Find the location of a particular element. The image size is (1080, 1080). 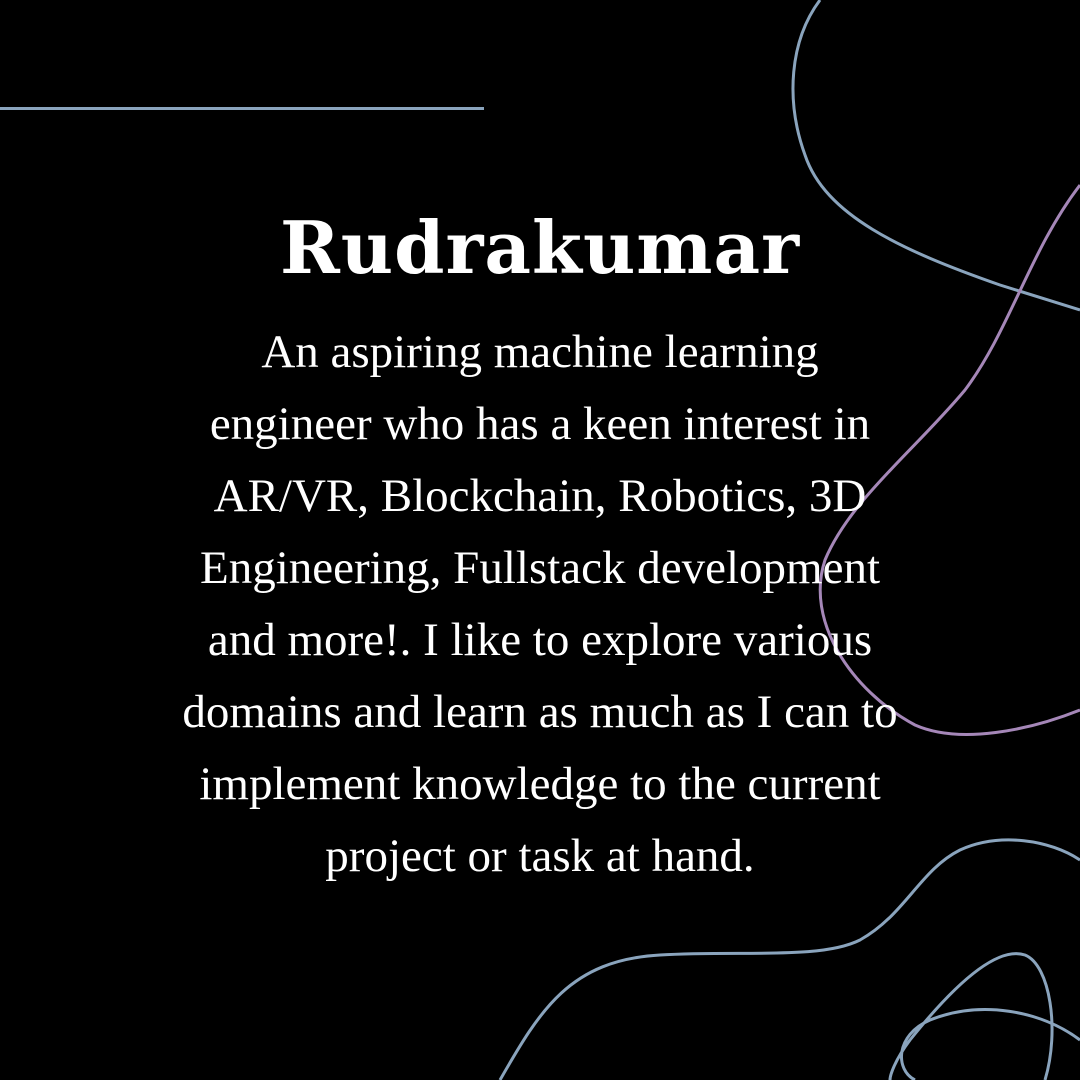

bio-line: domains and learn as much as I can to is located at coordinates (540, 712).